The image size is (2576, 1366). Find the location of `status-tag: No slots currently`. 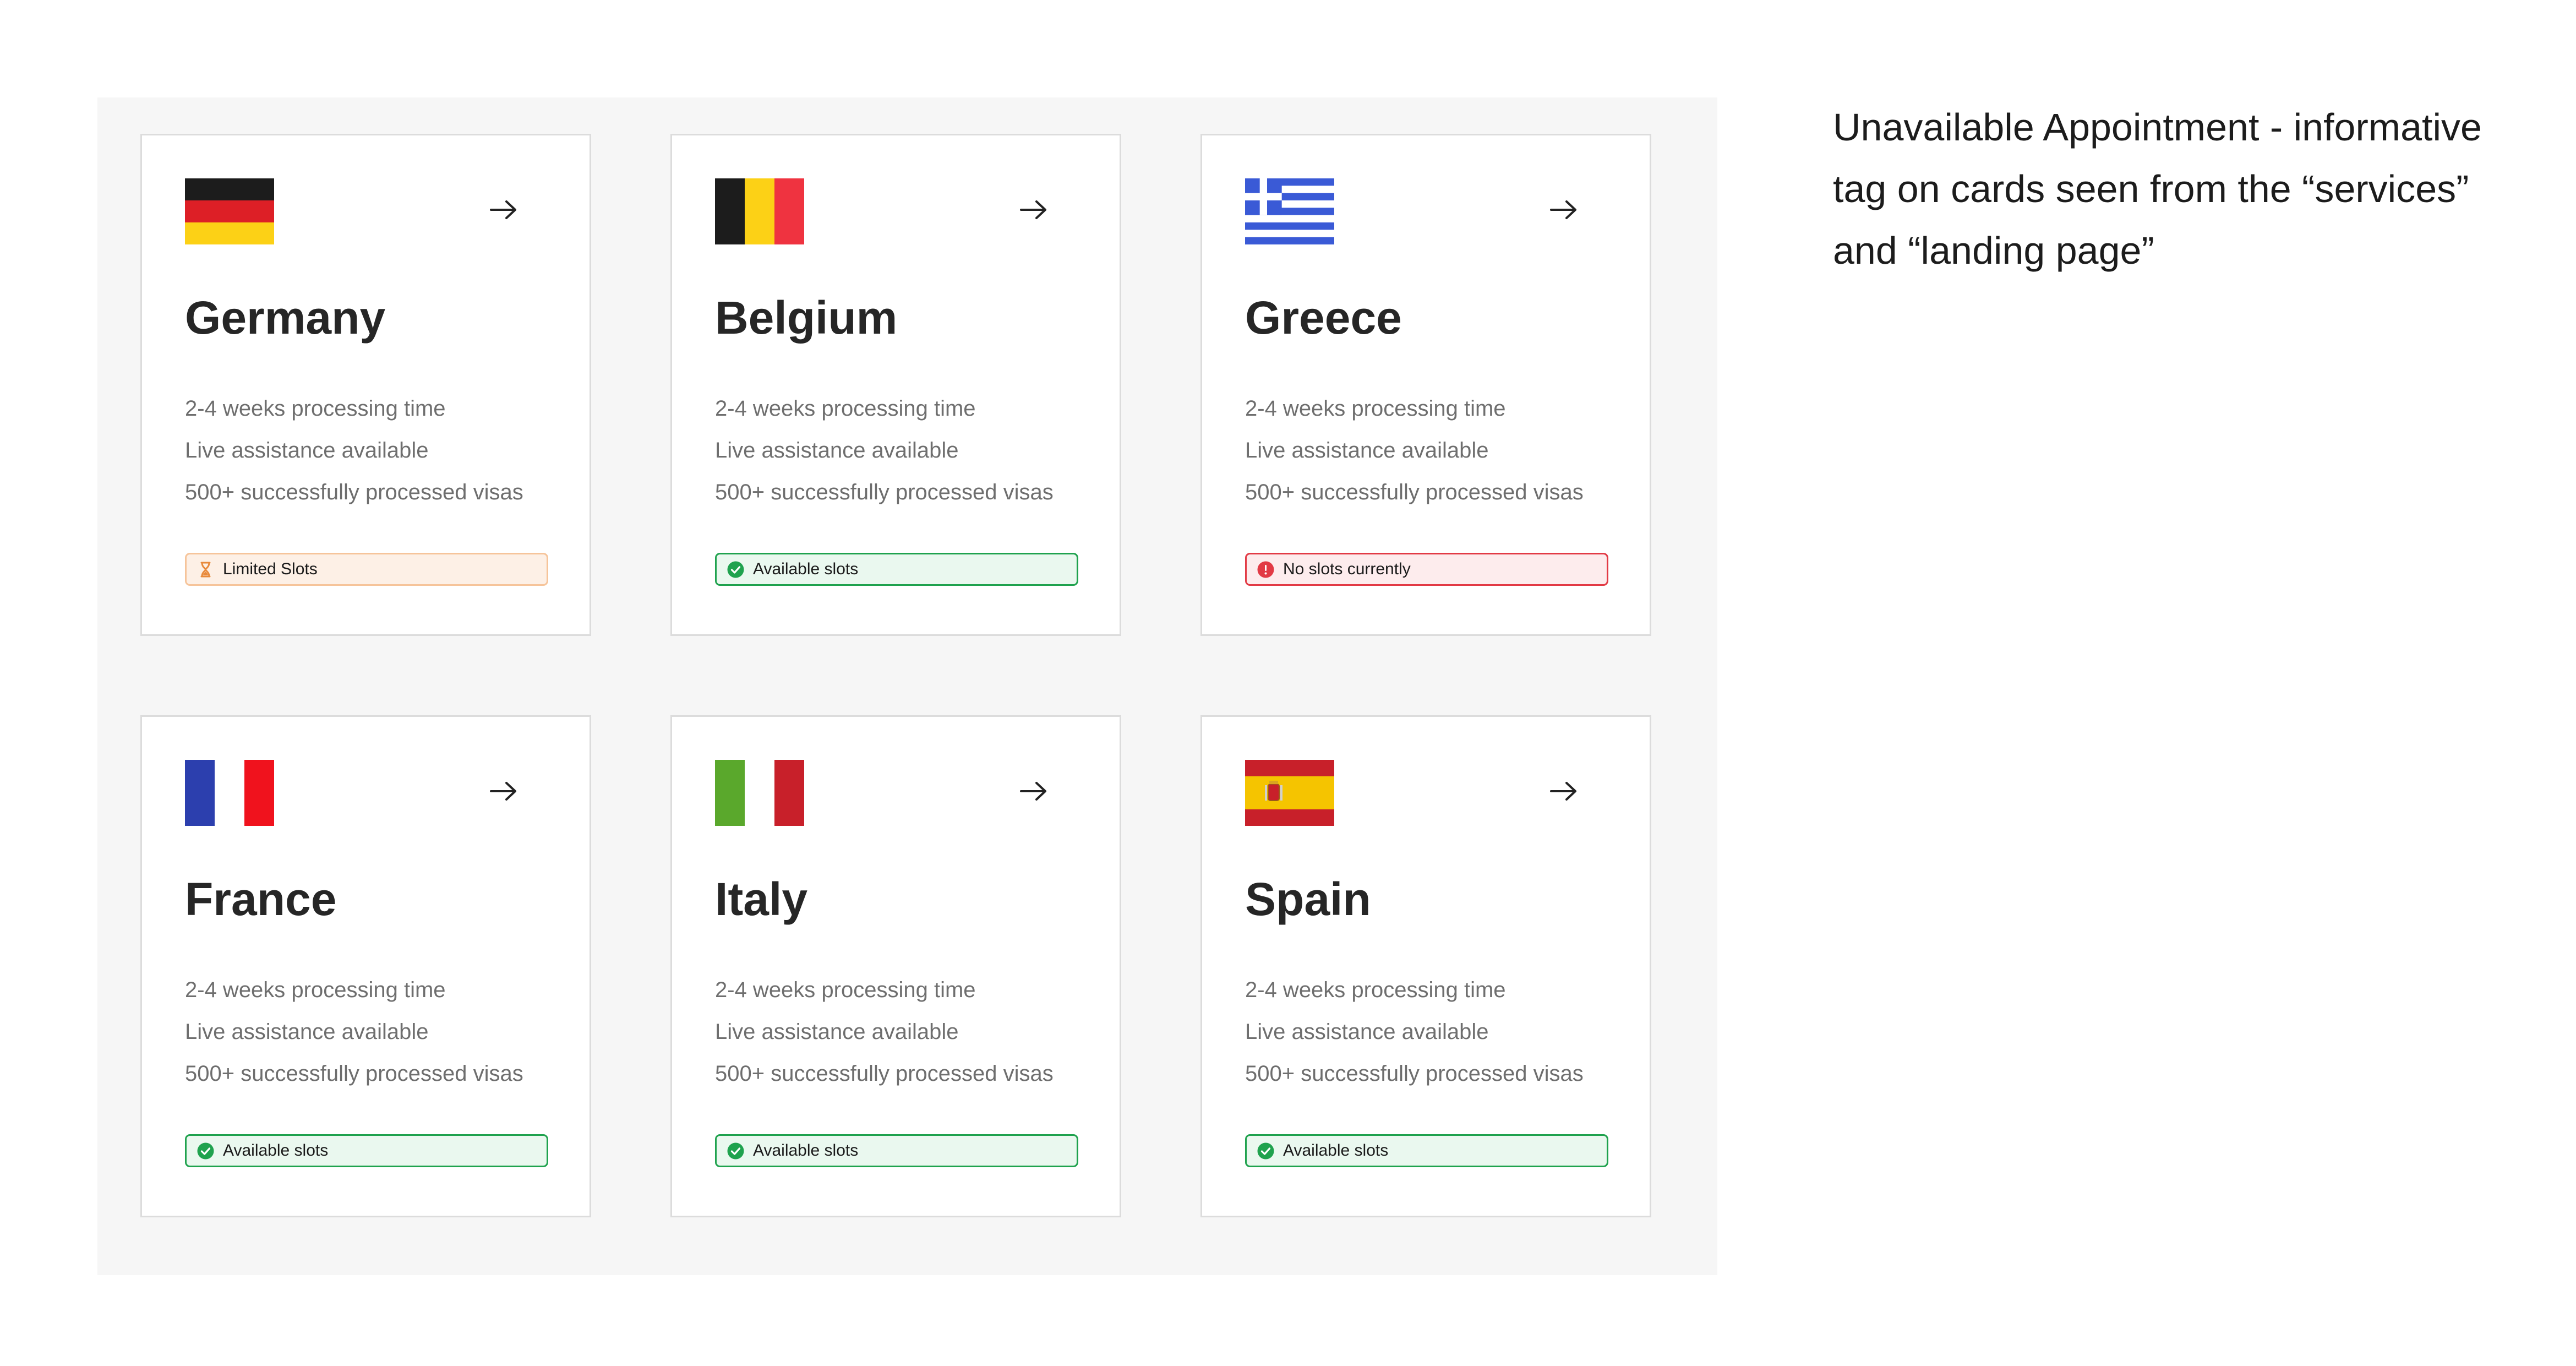

status-tag: No slots currently is located at coordinates (1427, 569).